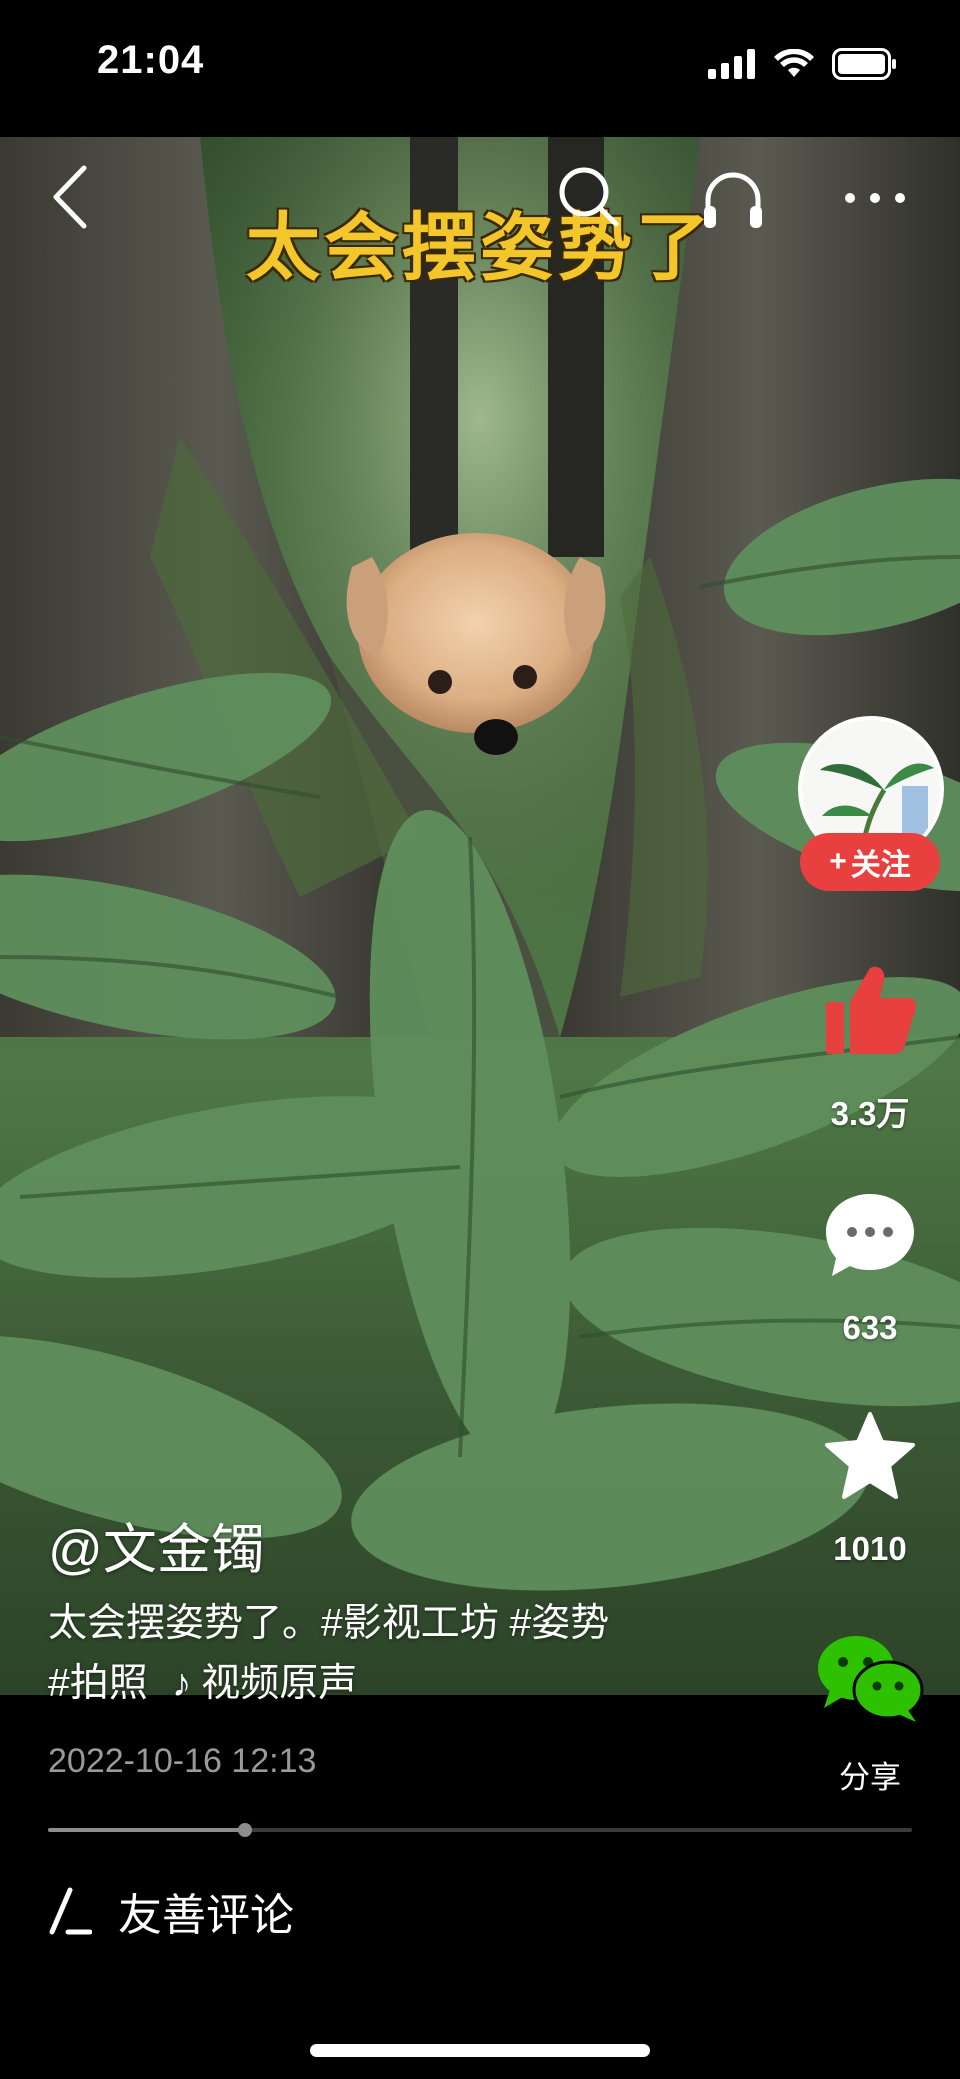 This screenshot has width=960, height=2079. What do you see at coordinates (733, 199) in the screenshot?
I see `headphones-icon` at bounding box center [733, 199].